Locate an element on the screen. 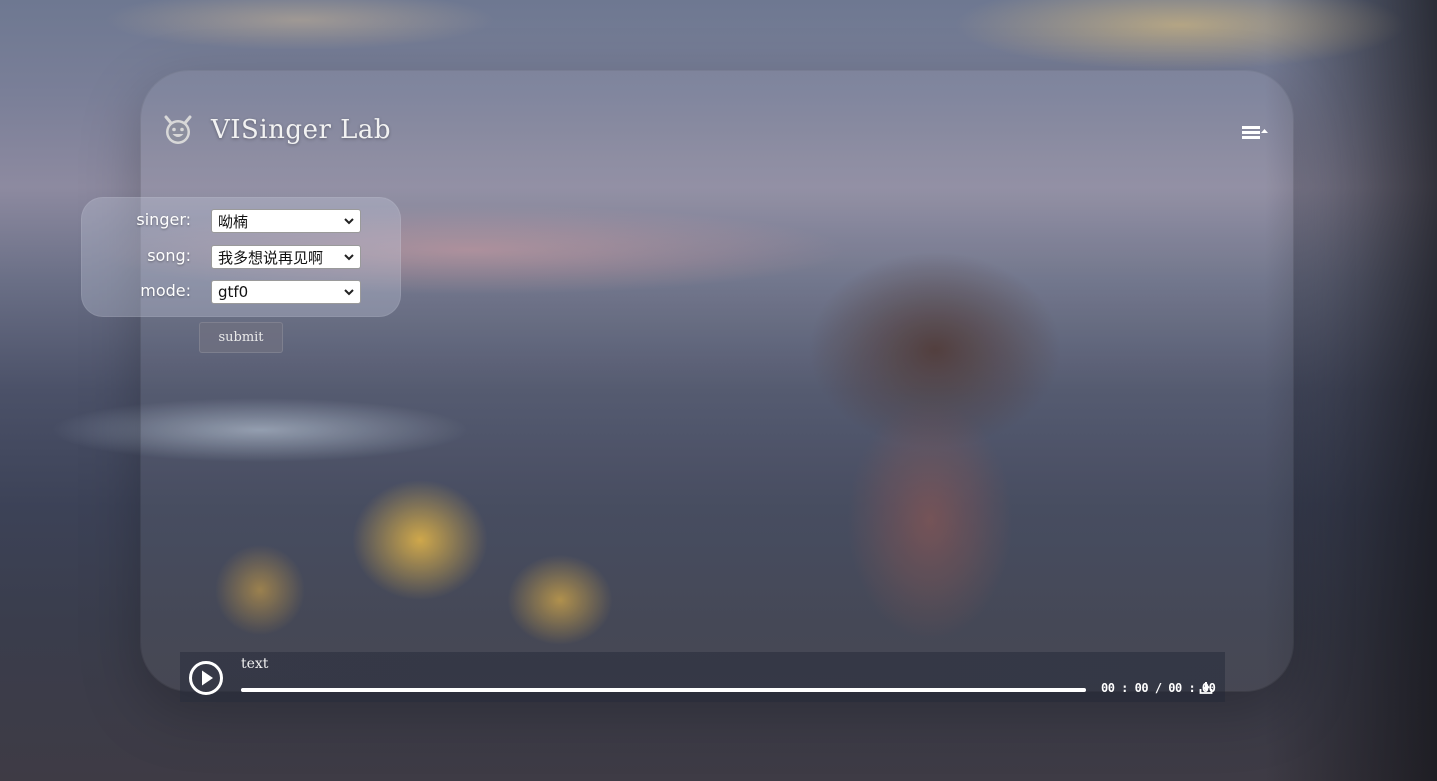 This screenshot has width=1437, height=781. singer-select: 呦楠 is located at coordinates (286, 221).